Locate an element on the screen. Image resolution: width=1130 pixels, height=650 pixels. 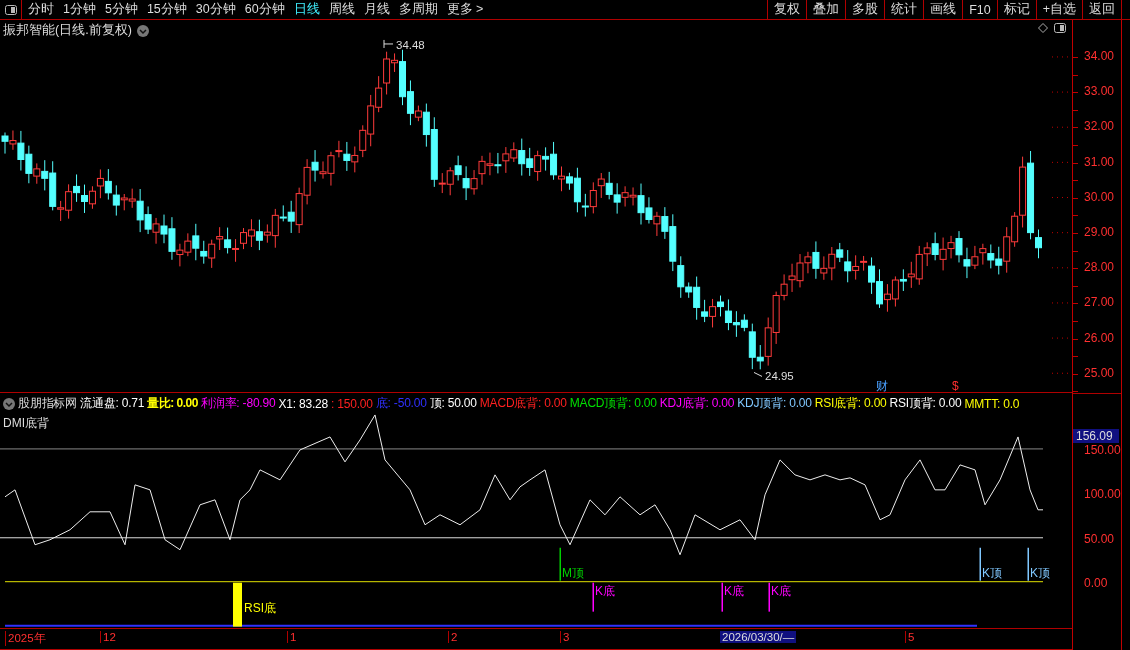
indicator-subtitle: DMI底背 is located at coordinates (26, 424).